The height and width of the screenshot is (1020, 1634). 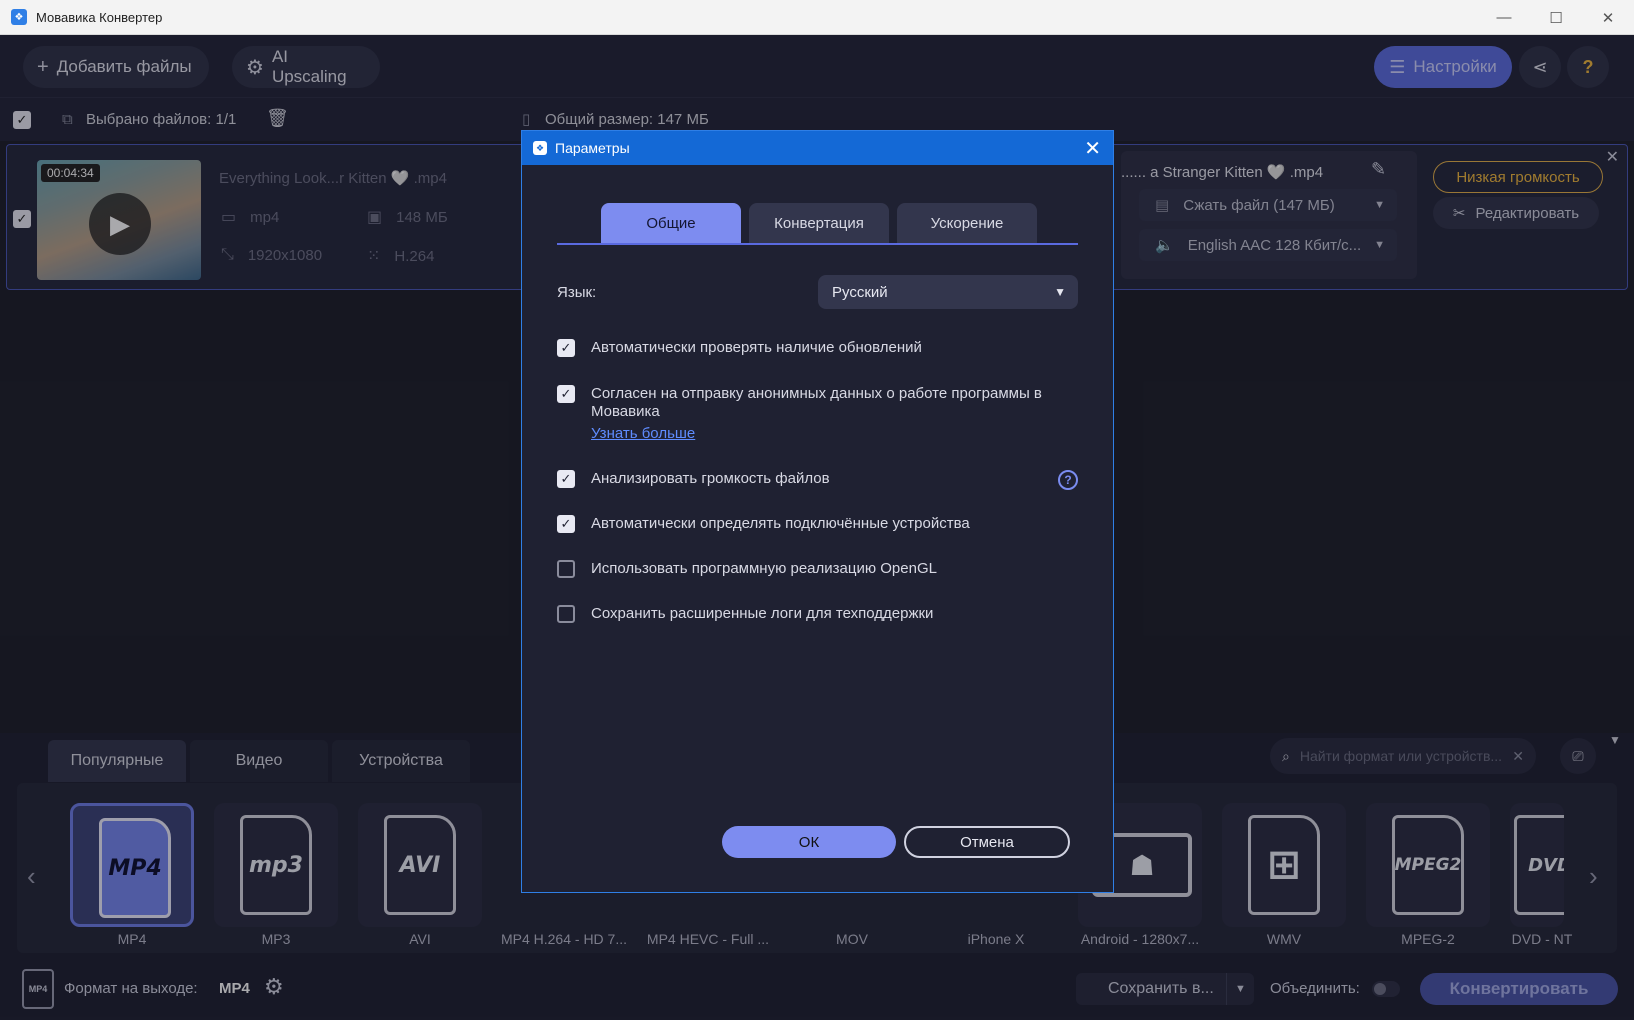 I want to click on software-opengl-checkbox, so click(x=566, y=569).